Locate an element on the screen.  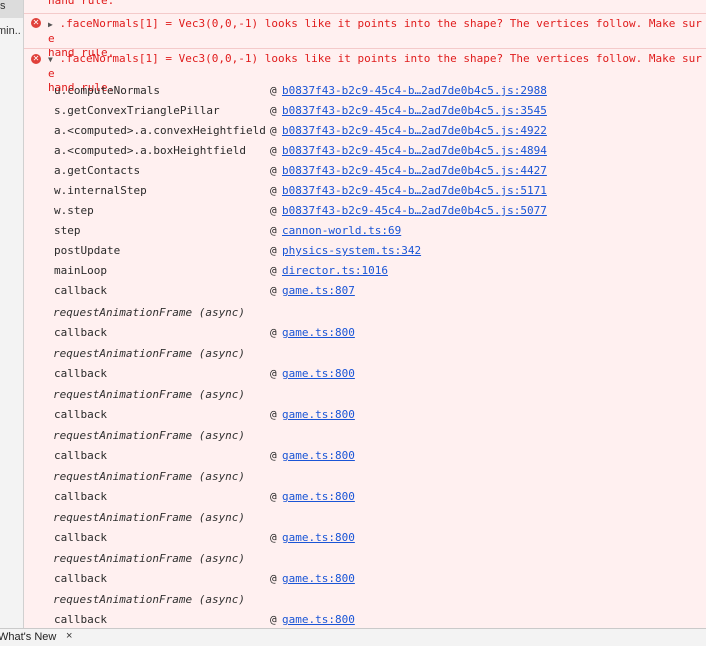
source-location-link: physics-system.ts:342 is located at coordinates (351, 250).